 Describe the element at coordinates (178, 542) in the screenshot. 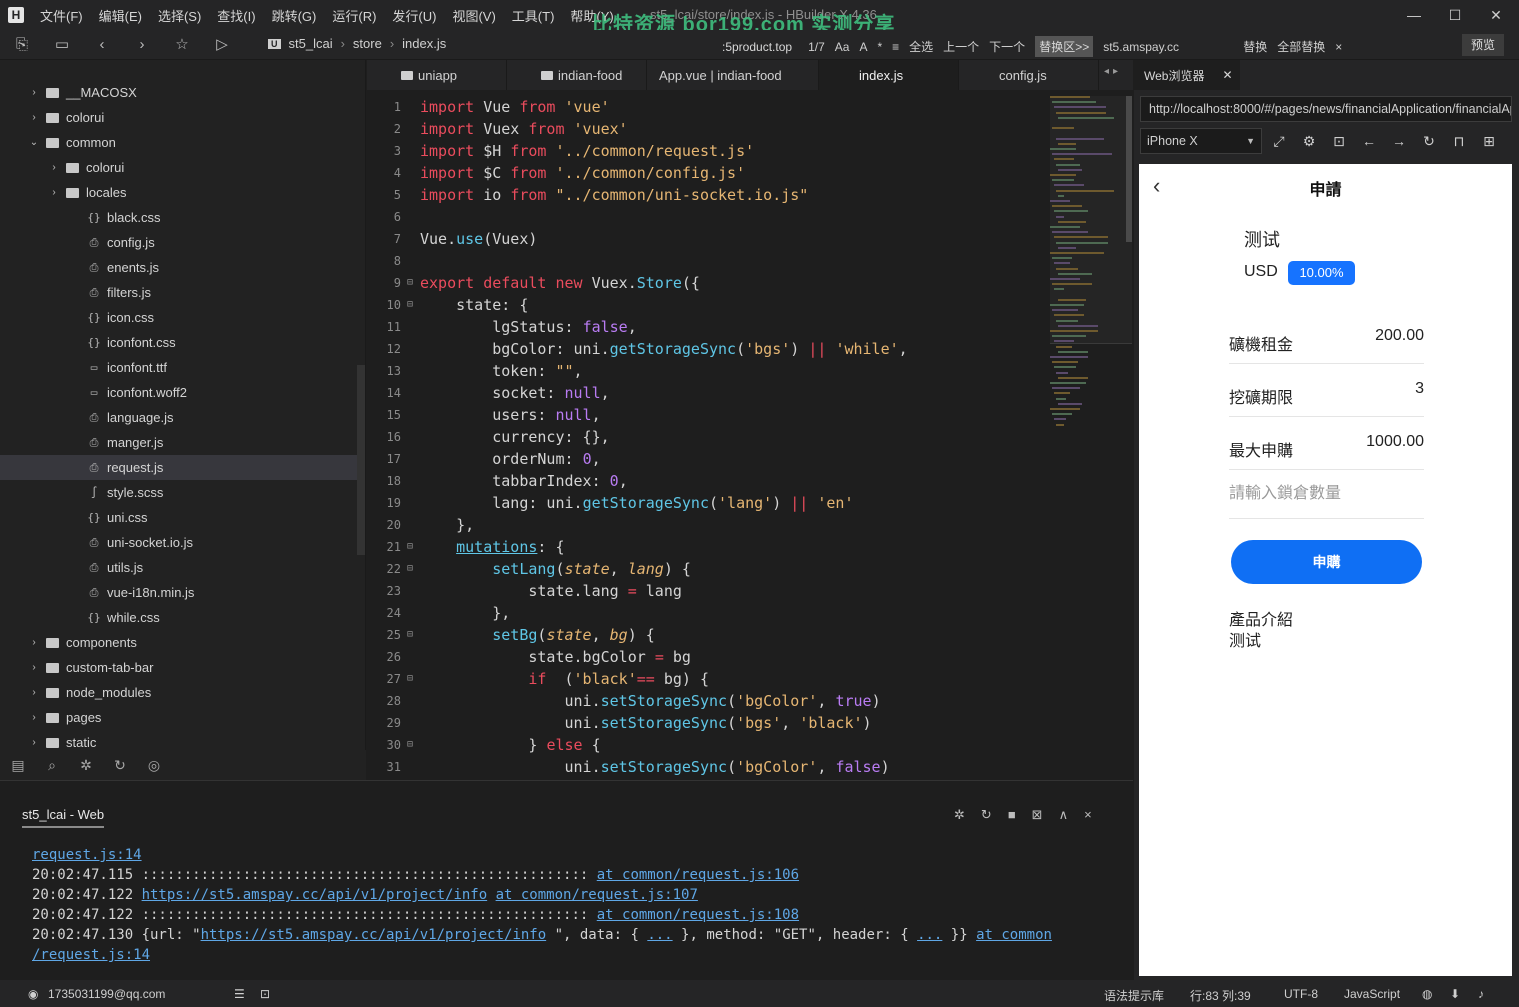

I see `tree-file: ⎙ uni-socket.io.js` at that location.